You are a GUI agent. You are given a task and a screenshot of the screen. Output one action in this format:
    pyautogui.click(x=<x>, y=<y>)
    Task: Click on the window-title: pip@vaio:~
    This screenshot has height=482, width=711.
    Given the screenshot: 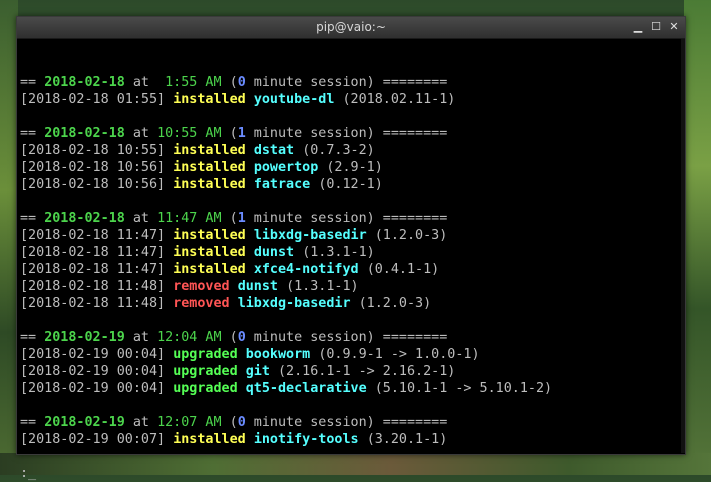 What is the action you would take?
    pyautogui.click(x=351, y=27)
    